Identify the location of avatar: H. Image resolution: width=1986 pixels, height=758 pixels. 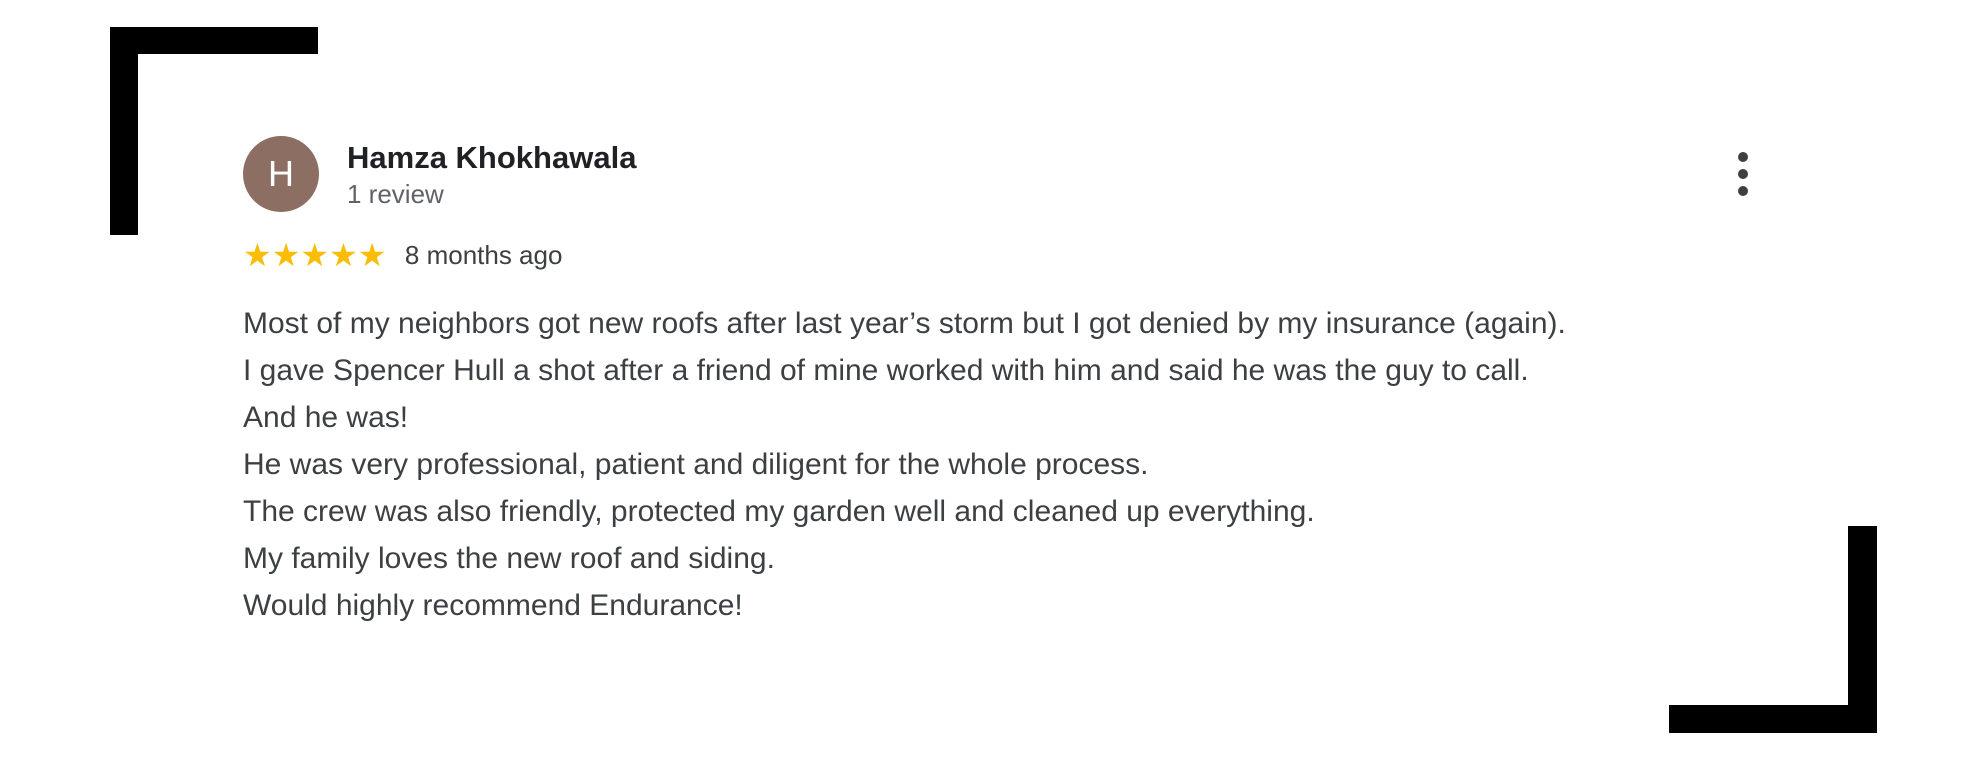
(281, 174).